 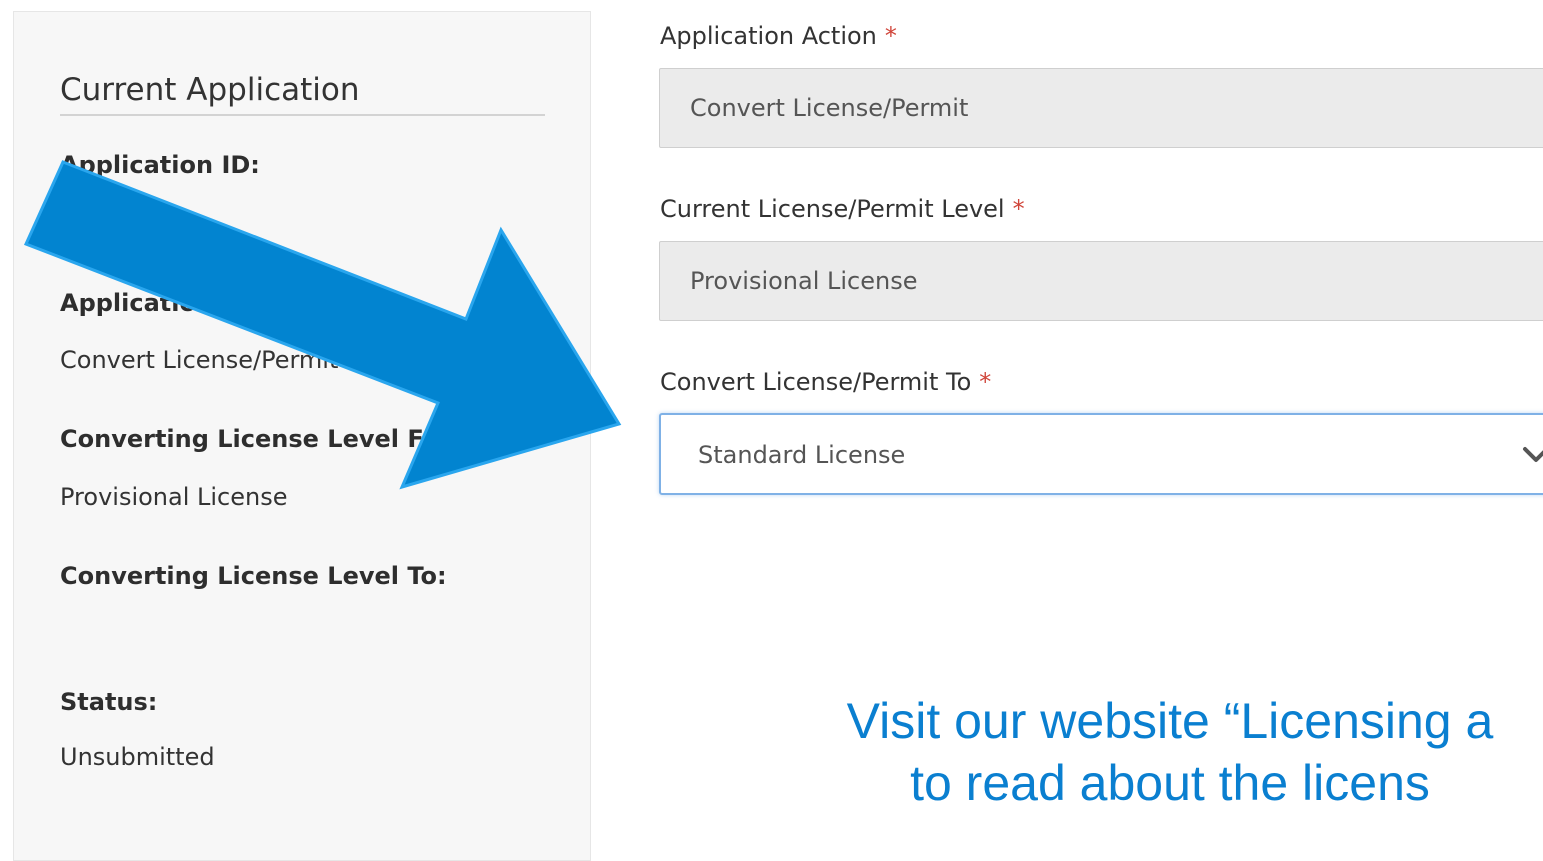 I want to click on panel-divider, so click(x=302, y=115).